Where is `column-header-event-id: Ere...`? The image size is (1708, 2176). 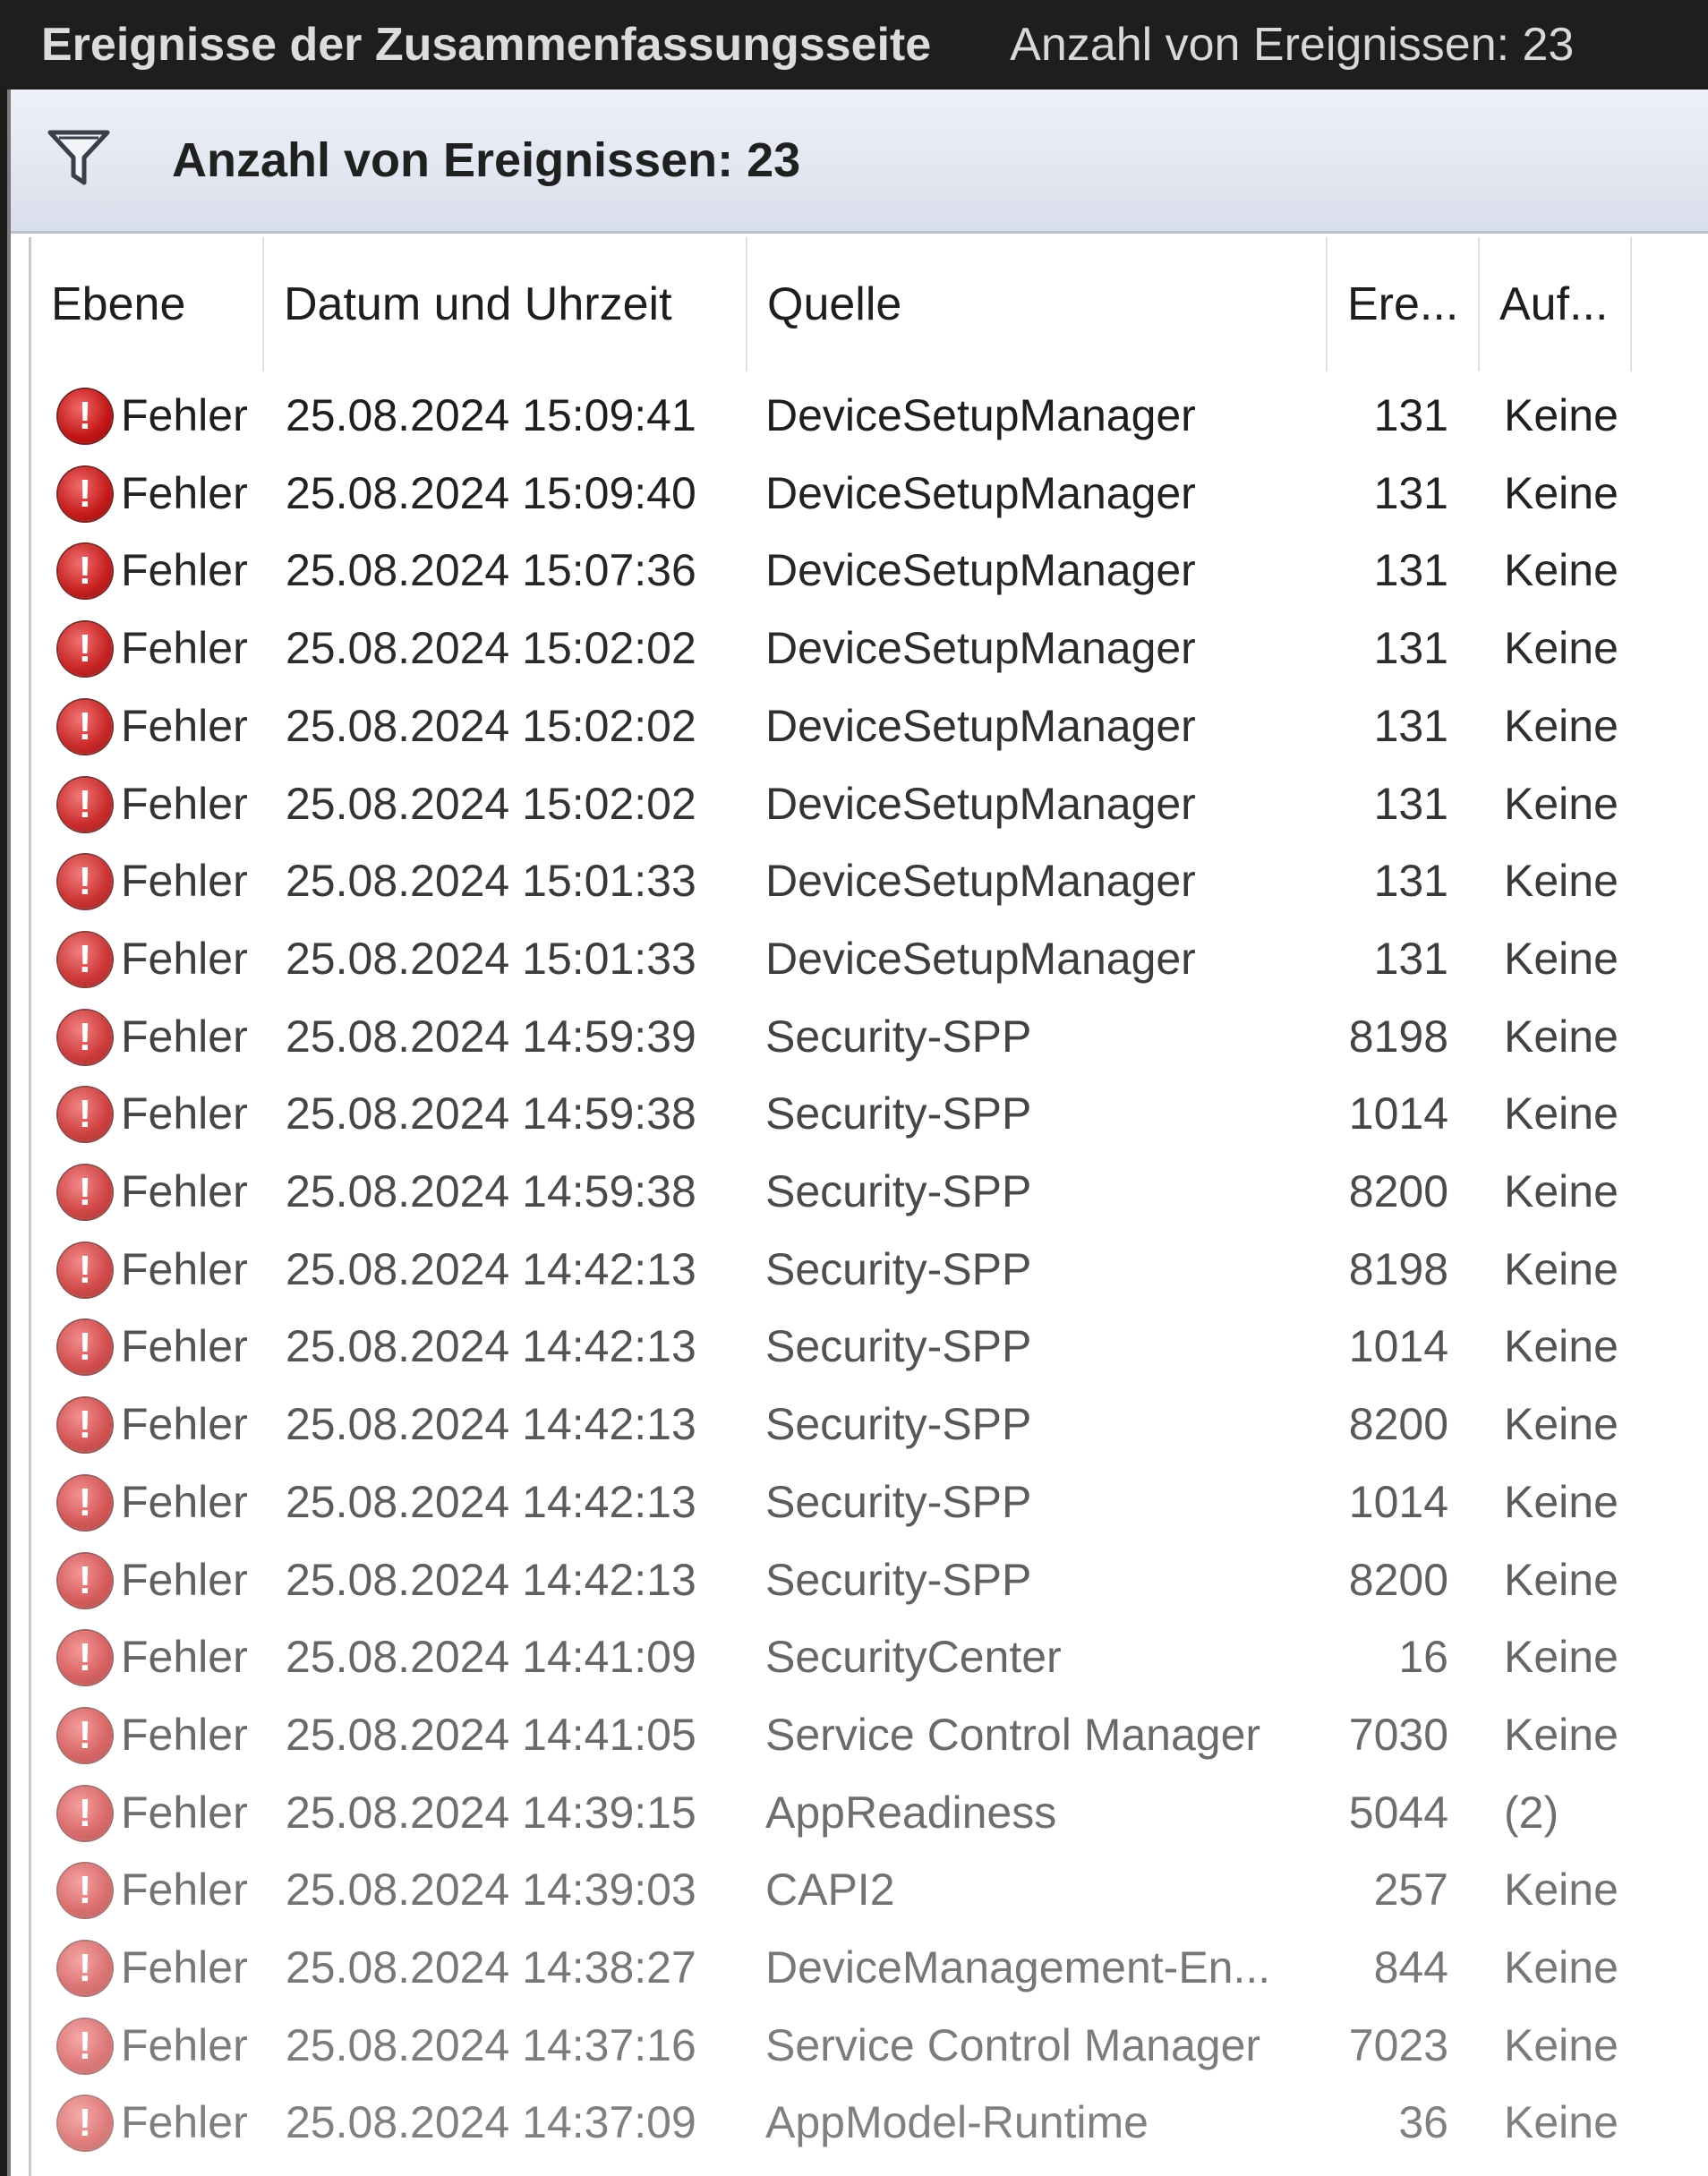
column-header-event-id: Ere... is located at coordinates (1404, 304).